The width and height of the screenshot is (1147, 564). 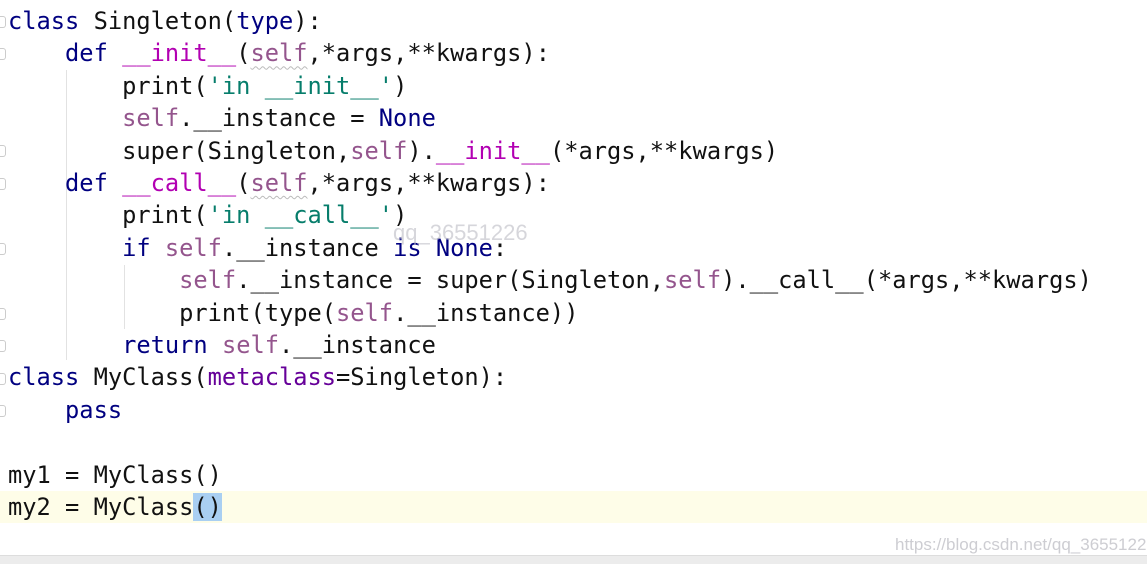 I want to click on code-token-plain: print(type(, so click(x=172, y=312).